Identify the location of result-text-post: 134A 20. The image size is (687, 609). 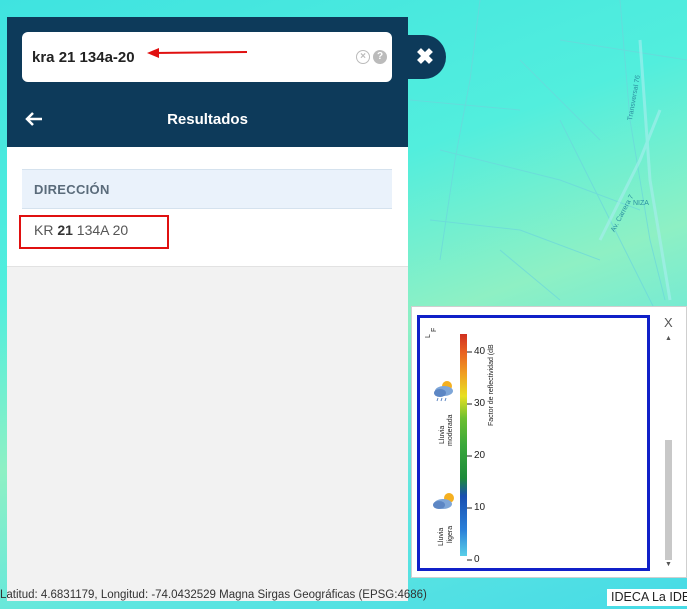
(100, 230).